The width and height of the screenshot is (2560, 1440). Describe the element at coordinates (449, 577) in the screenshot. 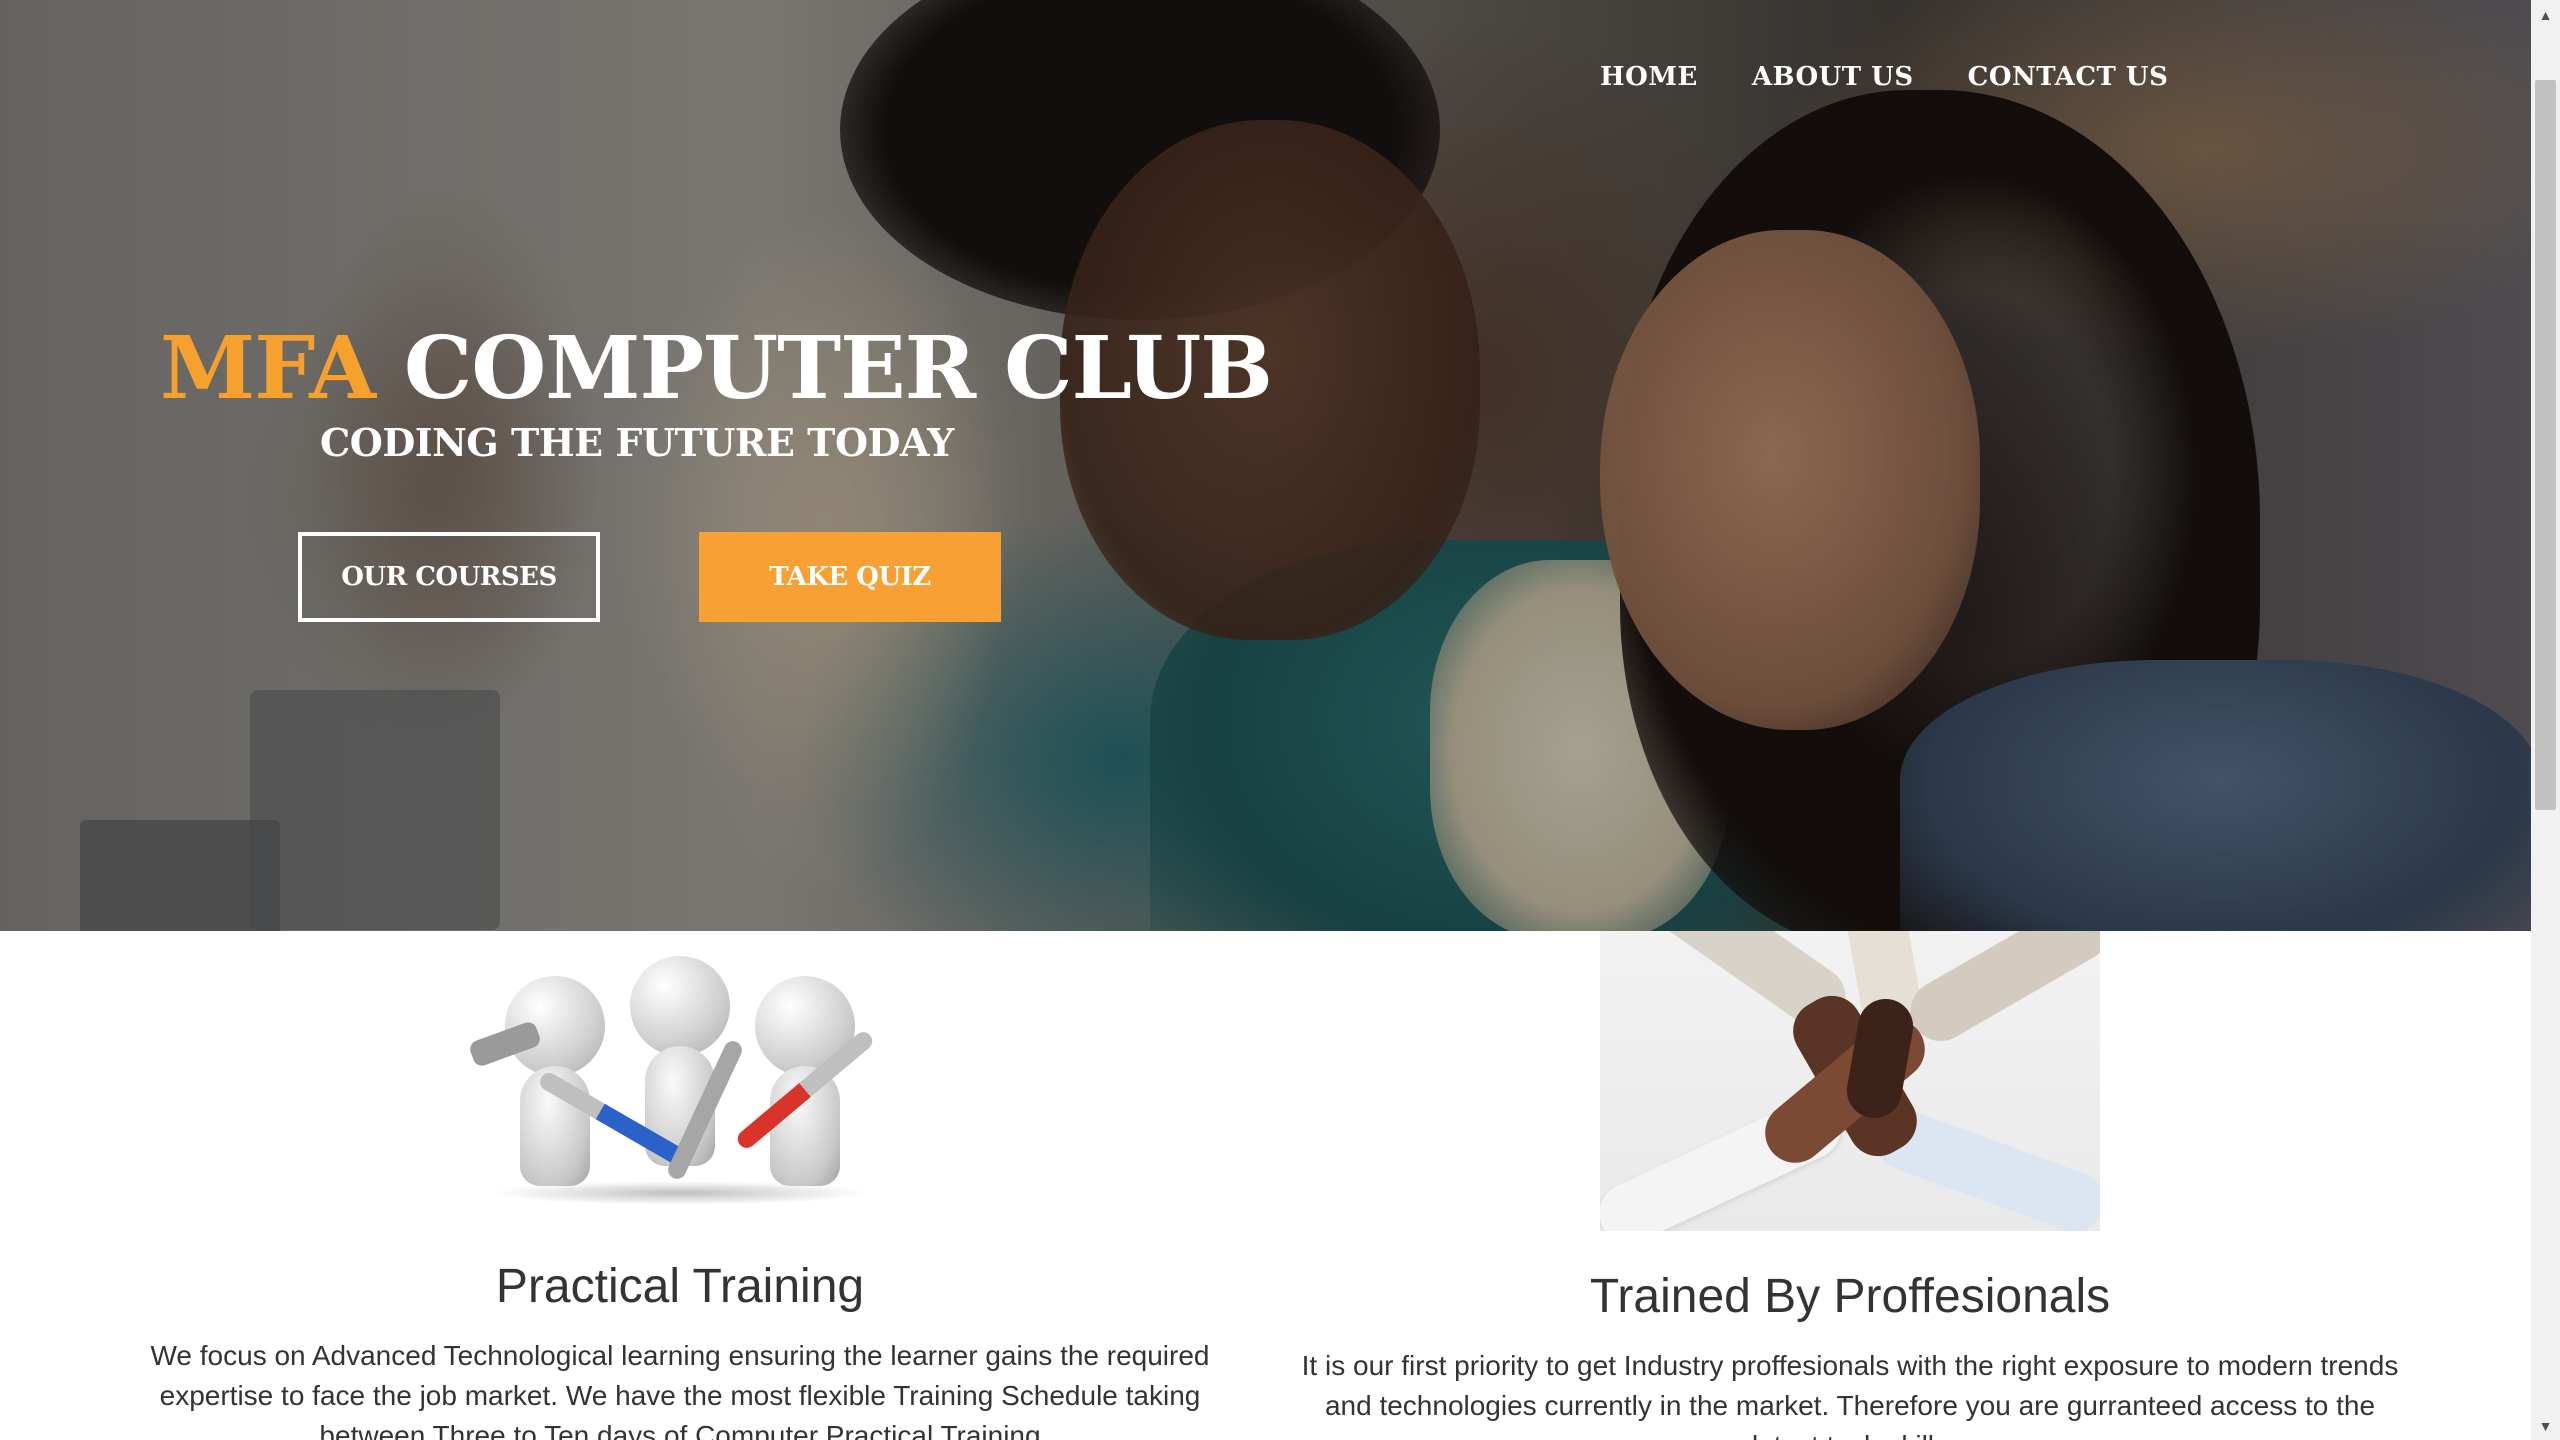

I see `our-courses-button: OUR COURSES` at that location.